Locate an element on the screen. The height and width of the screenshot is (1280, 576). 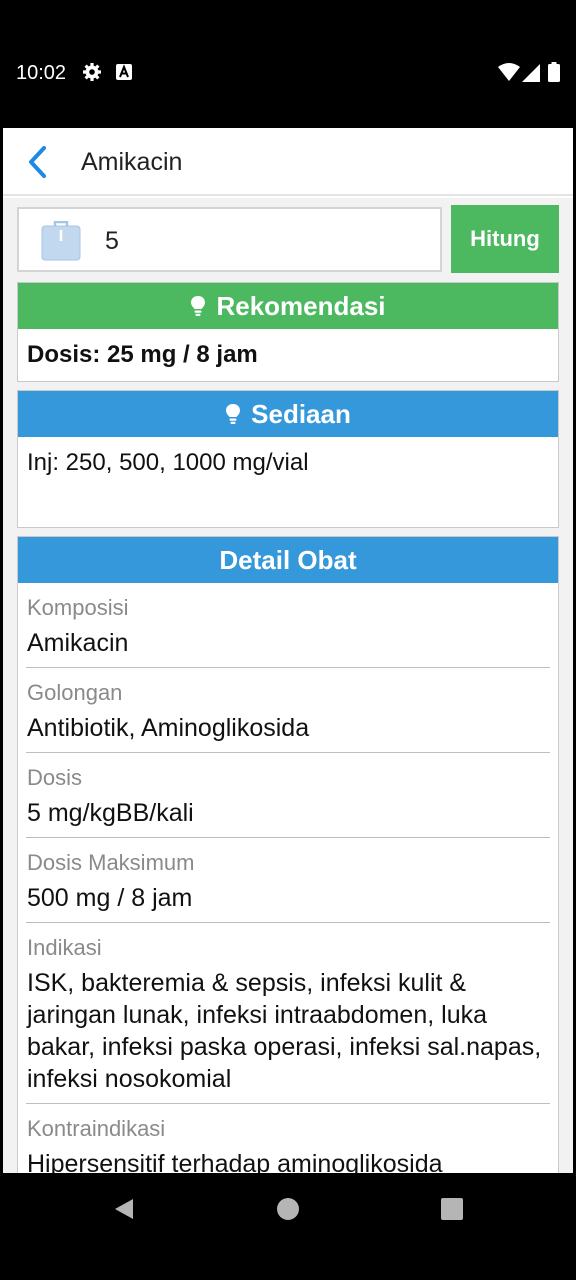
sediaan-text: Inj: 250, 500, 1000 mg/vial is located at coordinates (168, 462).